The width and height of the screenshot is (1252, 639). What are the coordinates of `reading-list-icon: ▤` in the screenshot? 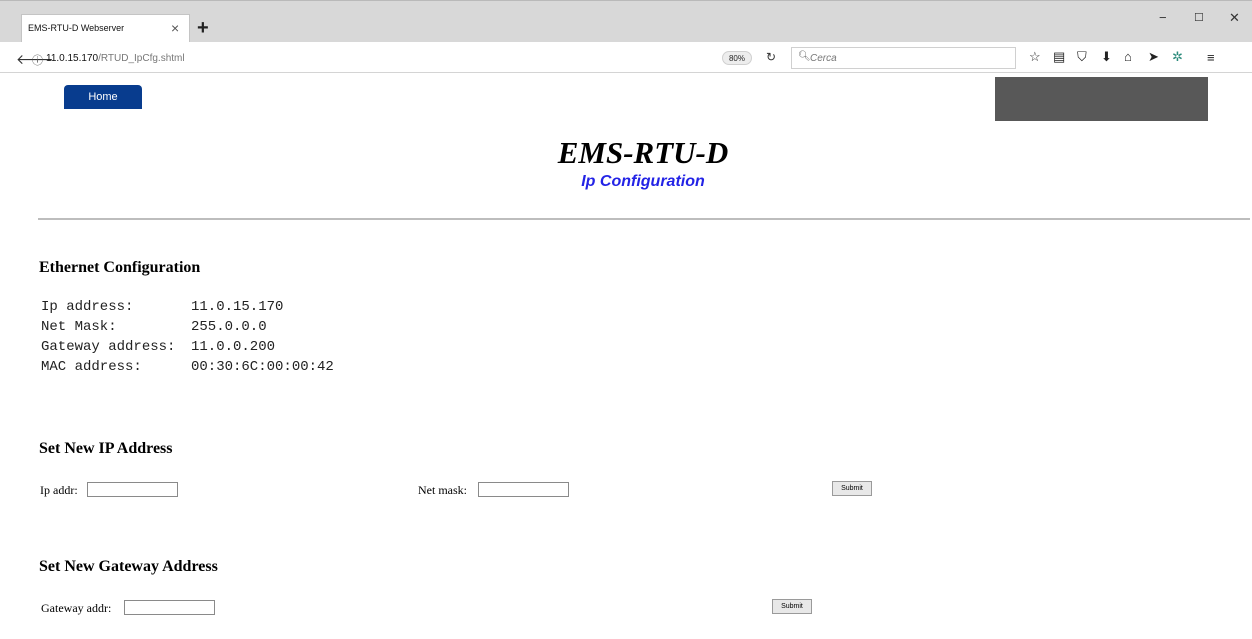 It's located at (1059, 57).